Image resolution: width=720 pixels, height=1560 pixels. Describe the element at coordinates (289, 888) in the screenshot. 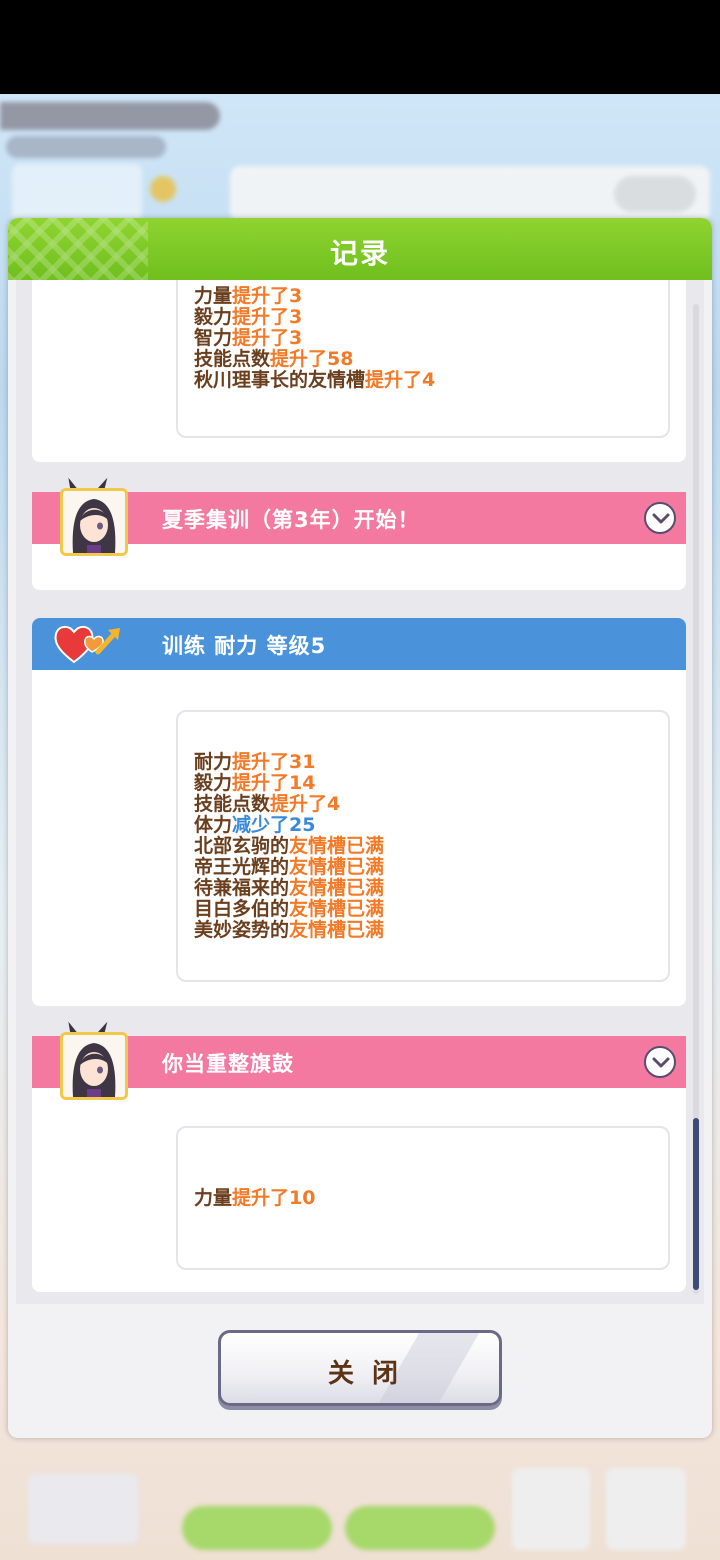

I see `log-line: 待兼福来的友情槽已满` at that location.